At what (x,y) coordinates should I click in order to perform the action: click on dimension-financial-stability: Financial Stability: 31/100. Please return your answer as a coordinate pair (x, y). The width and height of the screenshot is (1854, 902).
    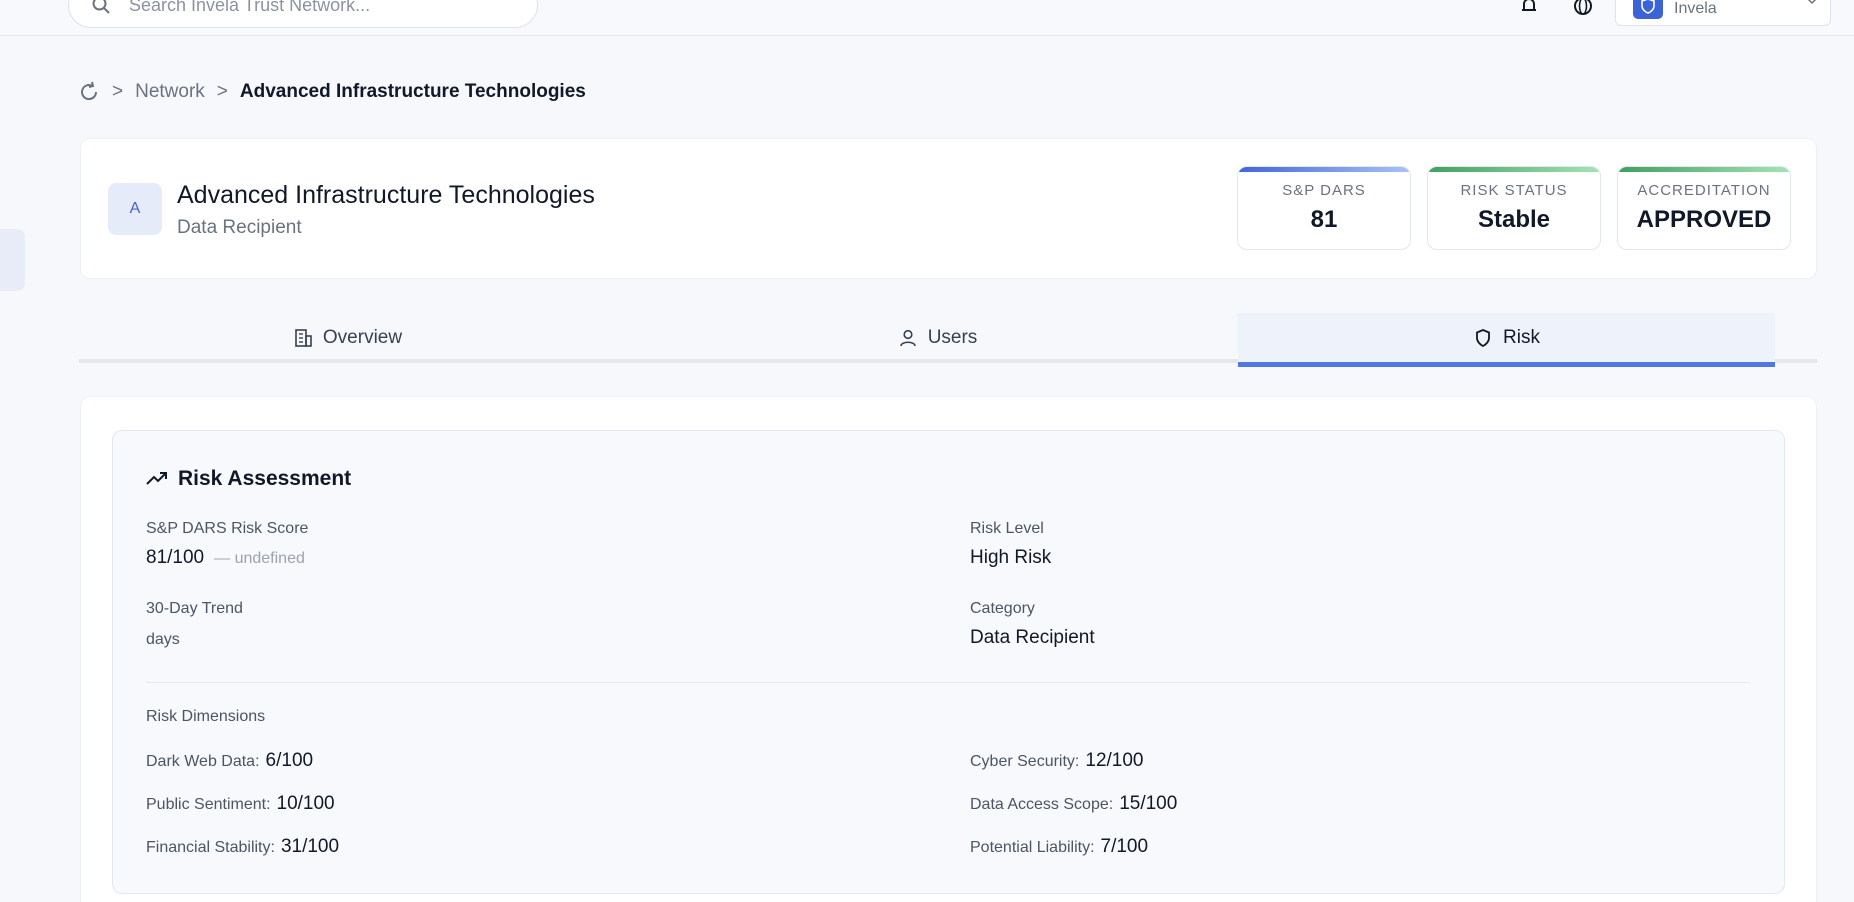
    Looking at the image, I should click on (242, 847).